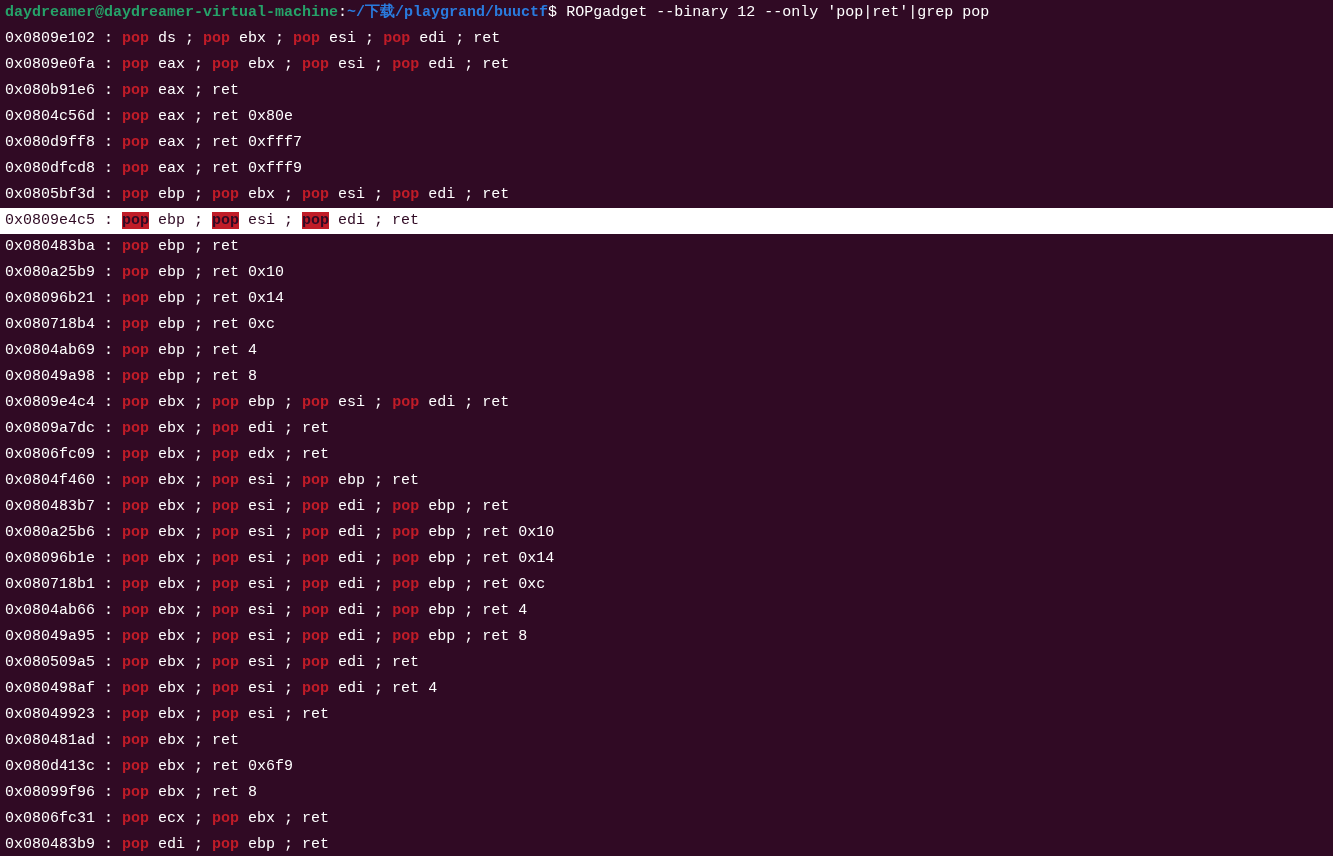 The height and width of the screenshot is (856, 1333). What do you see at coordinates (257, 507) in the screenshot?
I see `output-line: 0x080483b7 : pop ebx ; pop esi ; pop edi ; pop ebp ; ret` at bounding box center [257, 507].